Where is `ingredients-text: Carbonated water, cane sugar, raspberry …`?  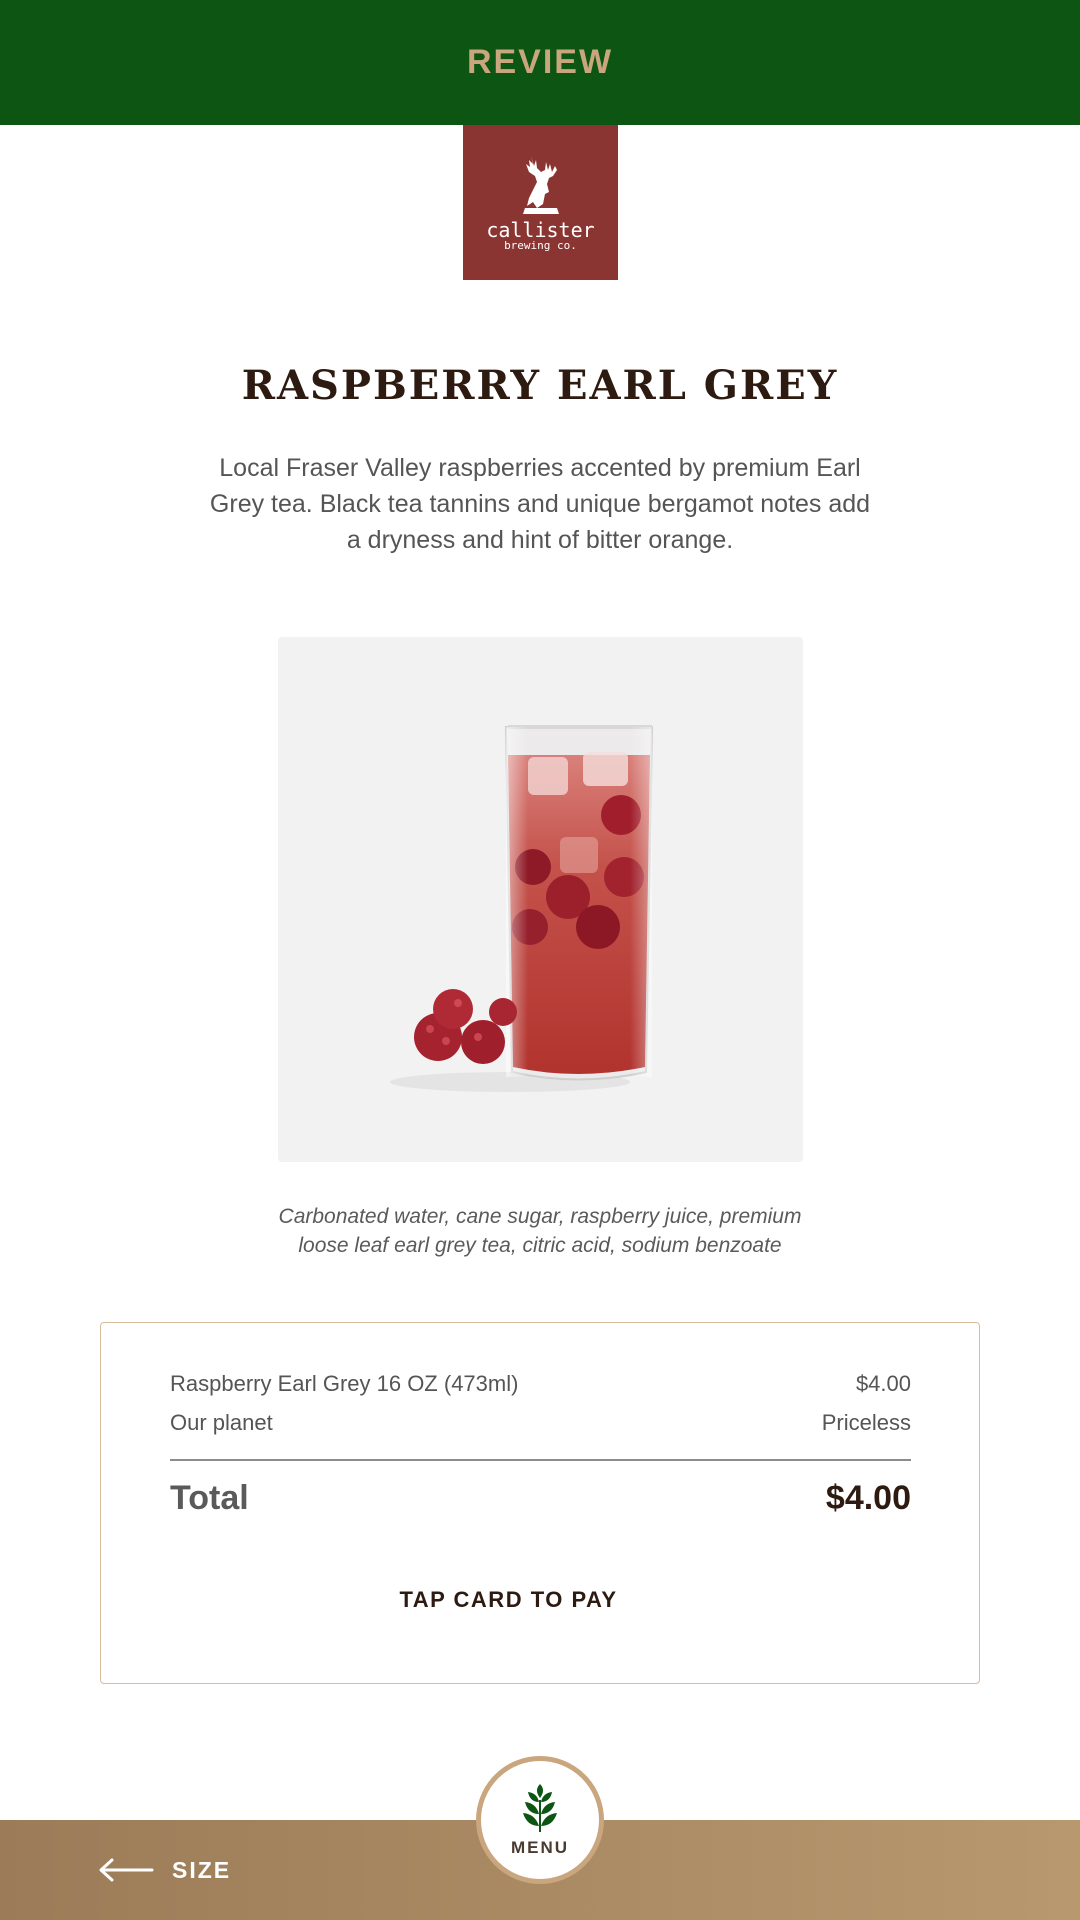 ingredients-text: Carbonated water, cane sugar, raspberry … is located at coordinates (540, 1231).